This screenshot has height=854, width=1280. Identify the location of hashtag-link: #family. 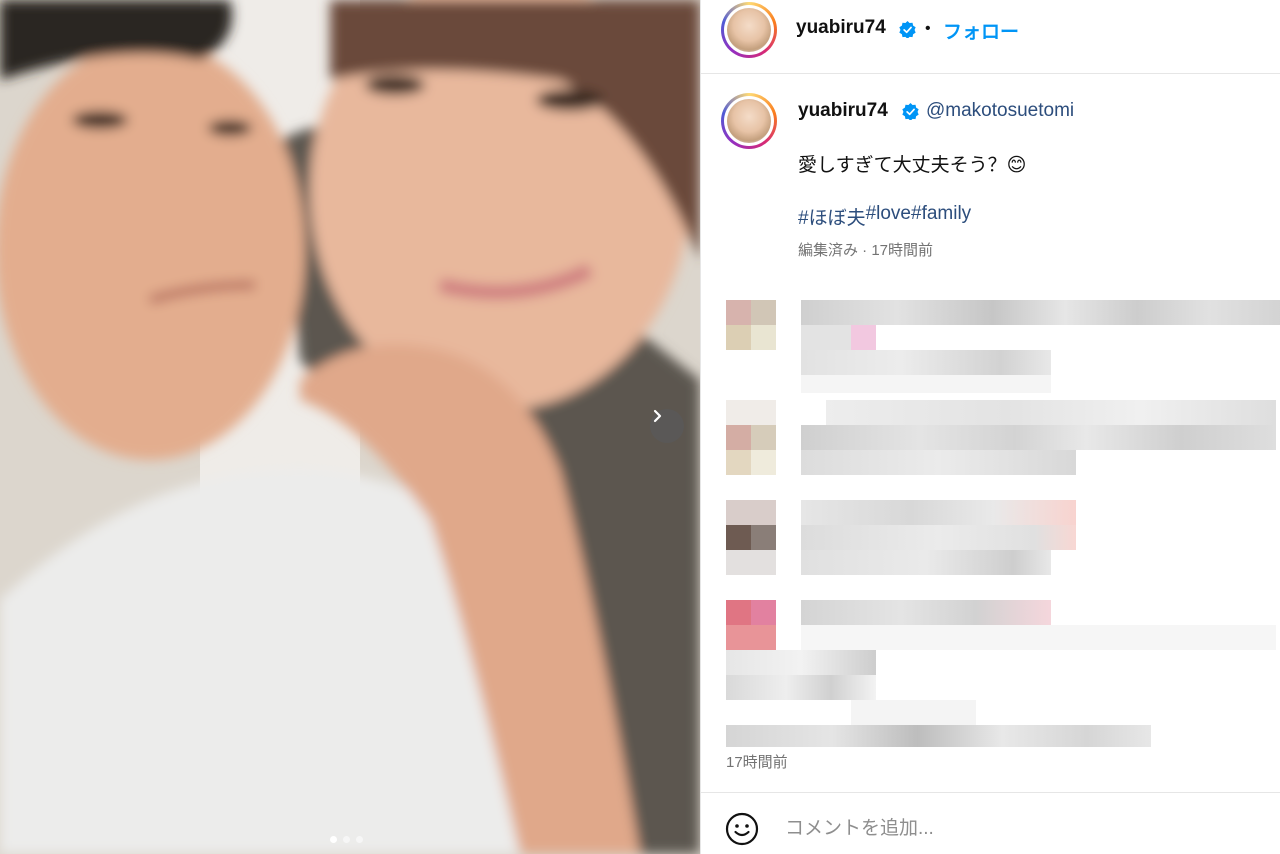
(941, 216).